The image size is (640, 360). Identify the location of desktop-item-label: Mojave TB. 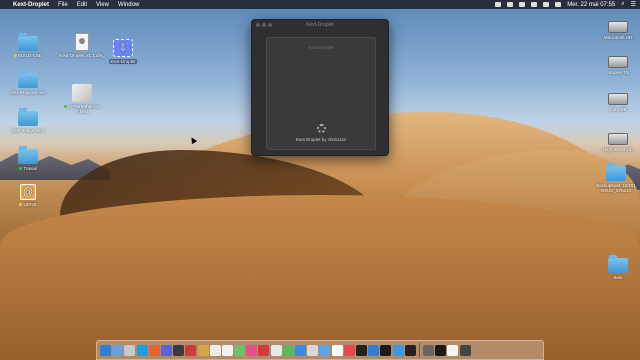
(618, 72).